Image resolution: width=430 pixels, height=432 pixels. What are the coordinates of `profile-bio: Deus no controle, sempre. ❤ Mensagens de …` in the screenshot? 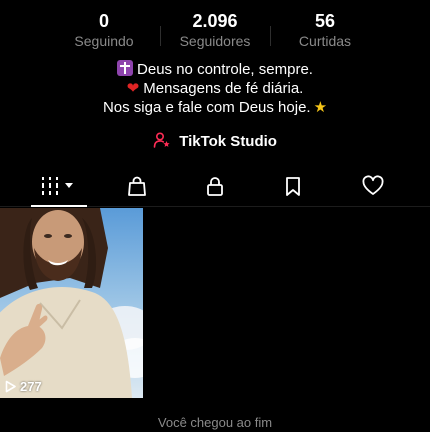 It's located at (215, 88).